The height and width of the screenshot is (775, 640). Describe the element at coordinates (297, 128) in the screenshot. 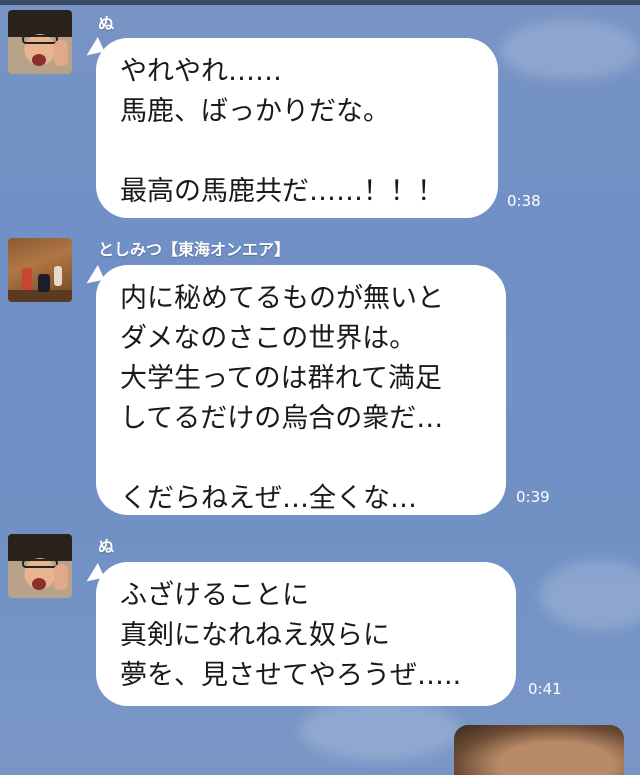

I see `message-bubble: やれやれ…… 馬鹿、ばっかりだな。 最高の馬鹿共だ……！！！` at that location.